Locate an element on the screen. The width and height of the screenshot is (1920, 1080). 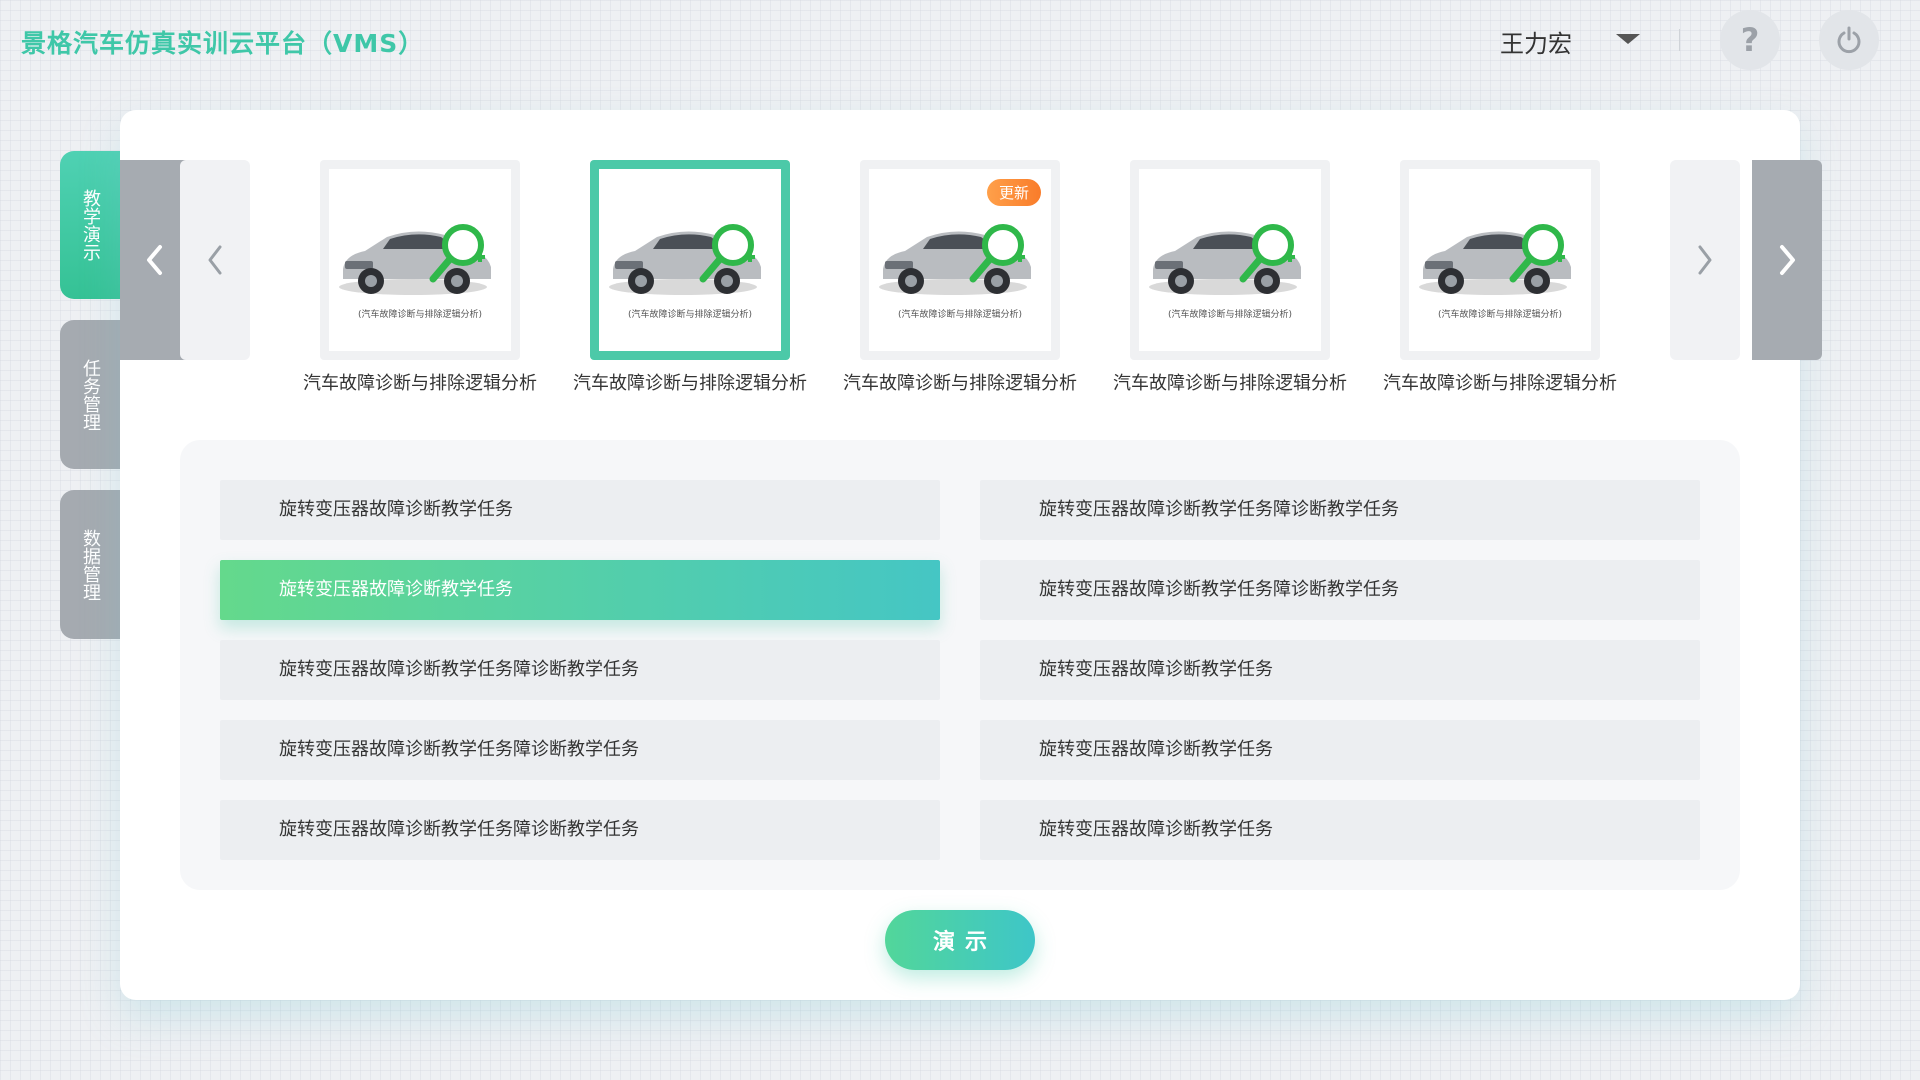
tab-label: 任务管理 is located at coordinates (90, 394).